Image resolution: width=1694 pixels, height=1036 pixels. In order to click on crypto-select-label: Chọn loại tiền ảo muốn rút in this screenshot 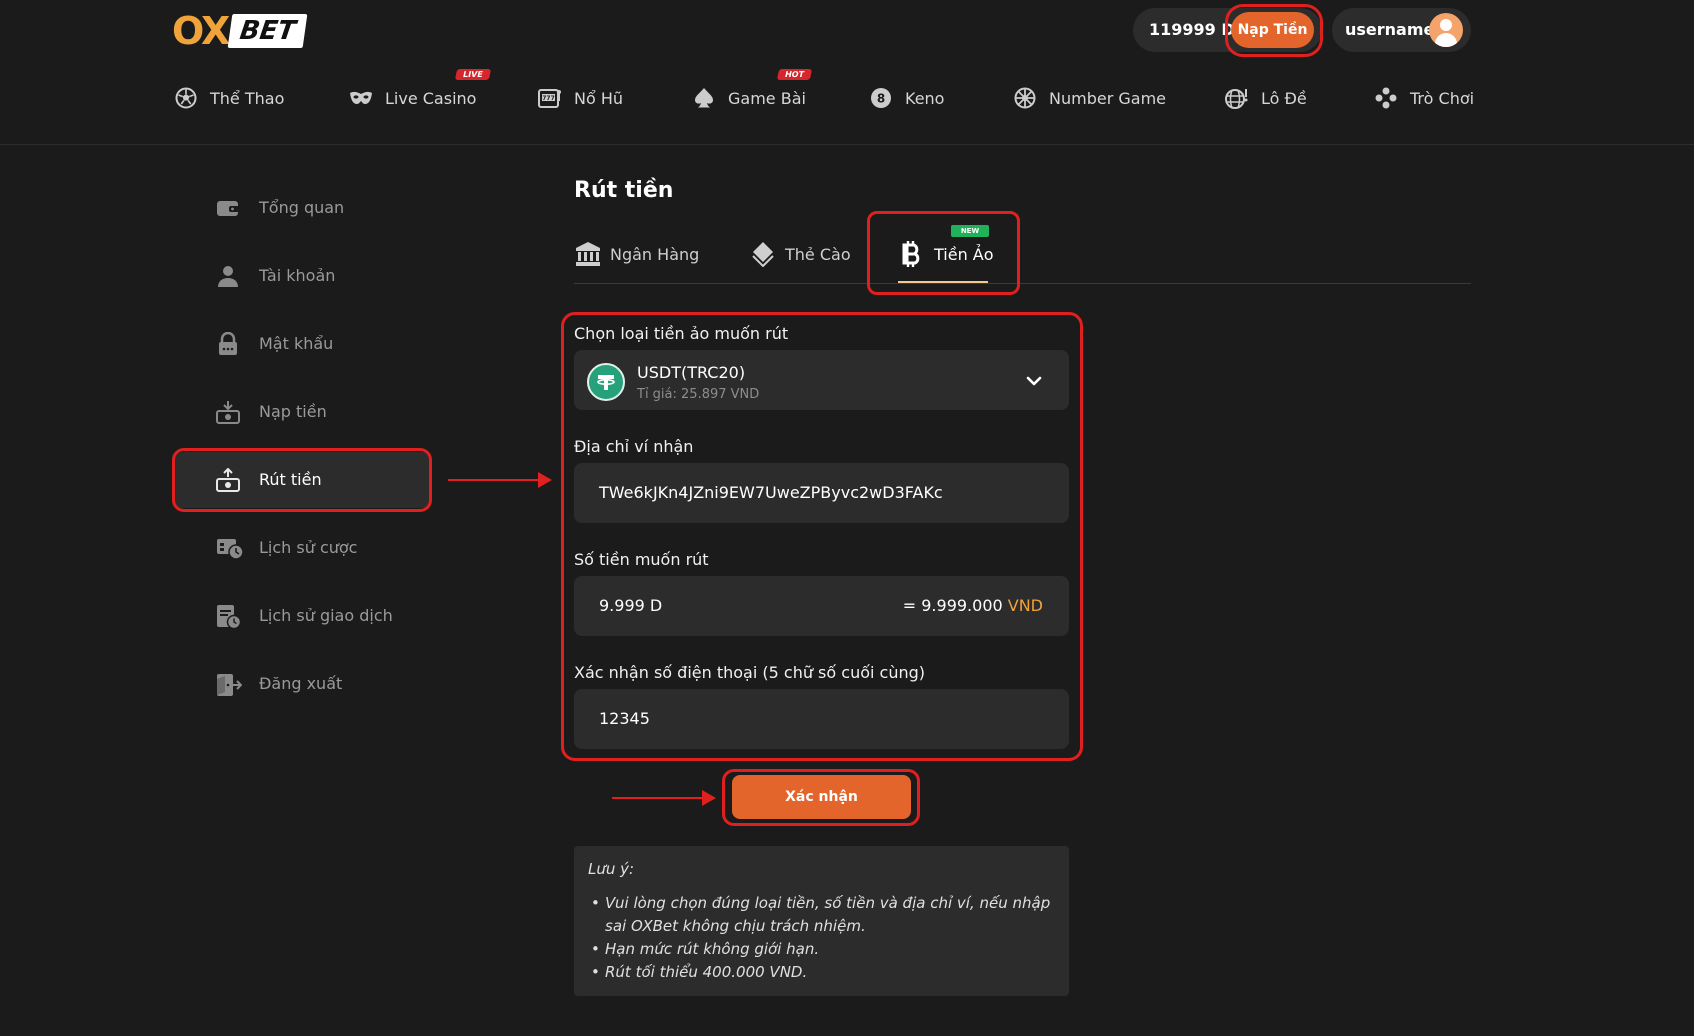, I will do `click(681, 333)`.